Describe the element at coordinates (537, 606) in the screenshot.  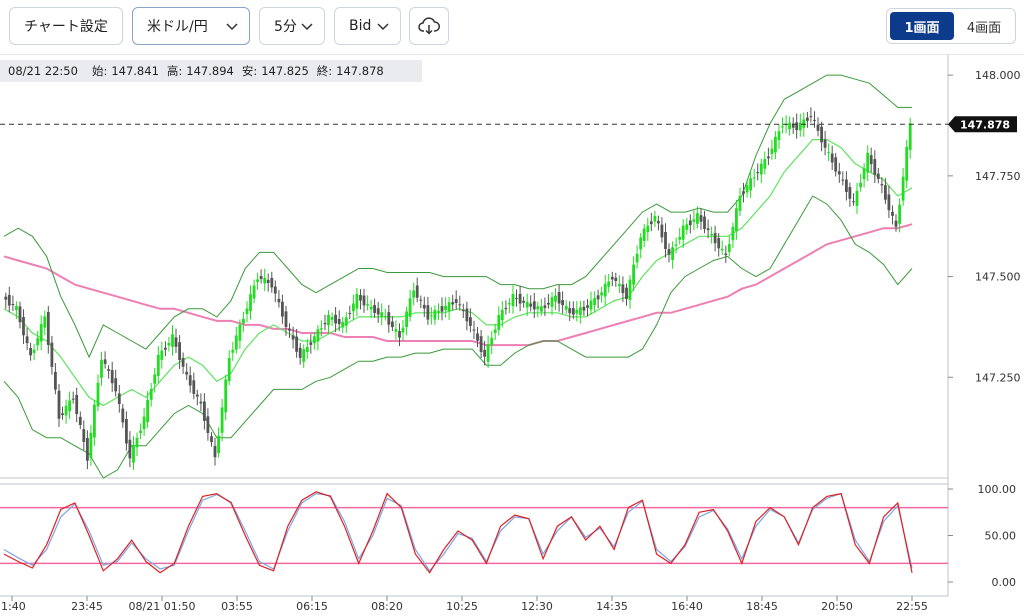
I see `time-tick-label: 12:30` at that location.